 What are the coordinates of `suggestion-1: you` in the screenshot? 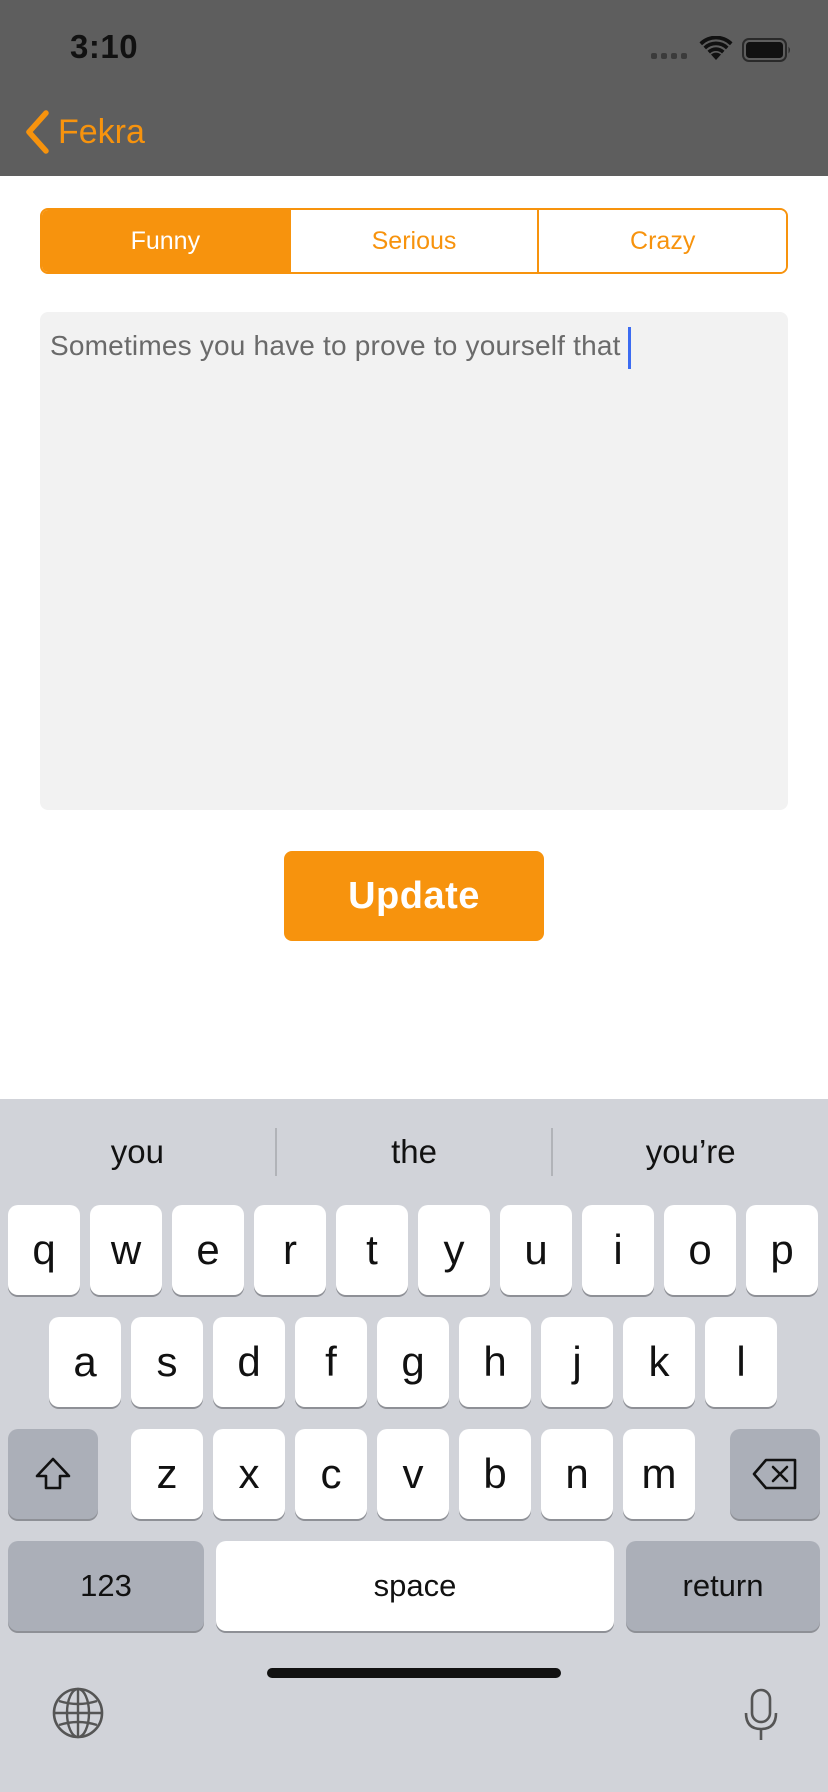 It's located at (137, 1152).